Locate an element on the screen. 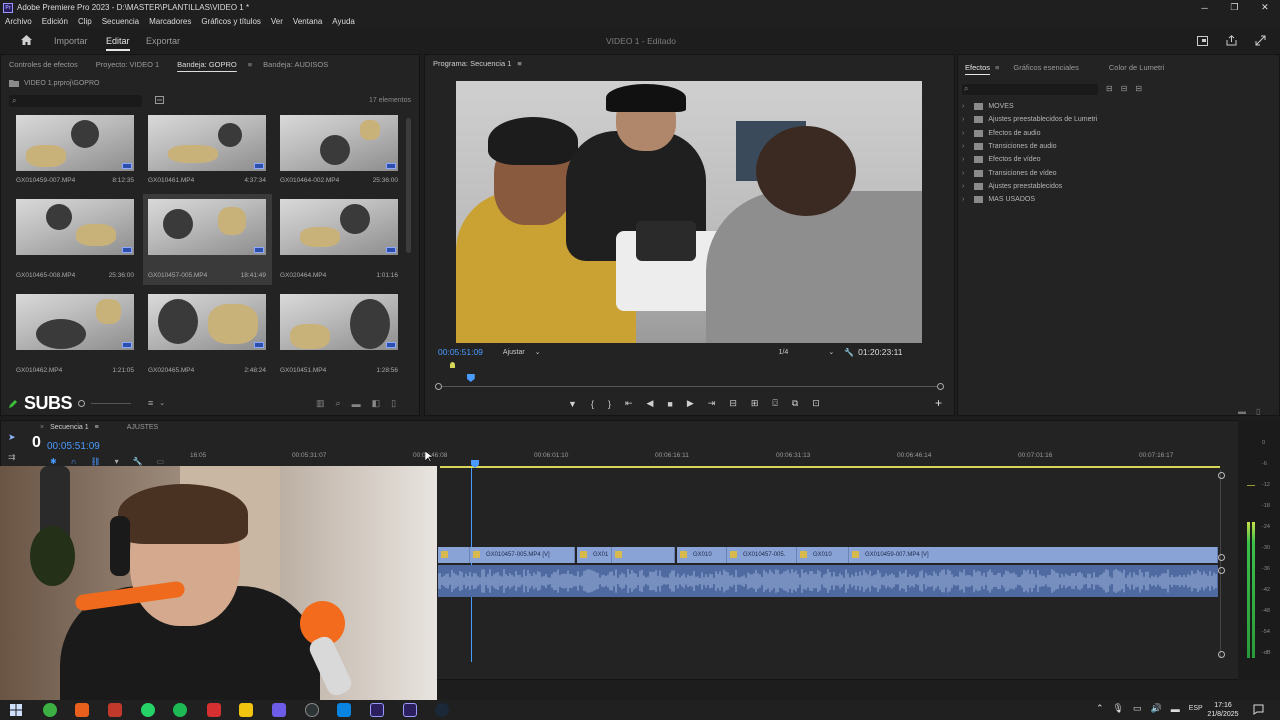 Image resolution: width=1280 pixels, height=720 pixels. tab-importar: Importar is located at coordinates (71, 41).